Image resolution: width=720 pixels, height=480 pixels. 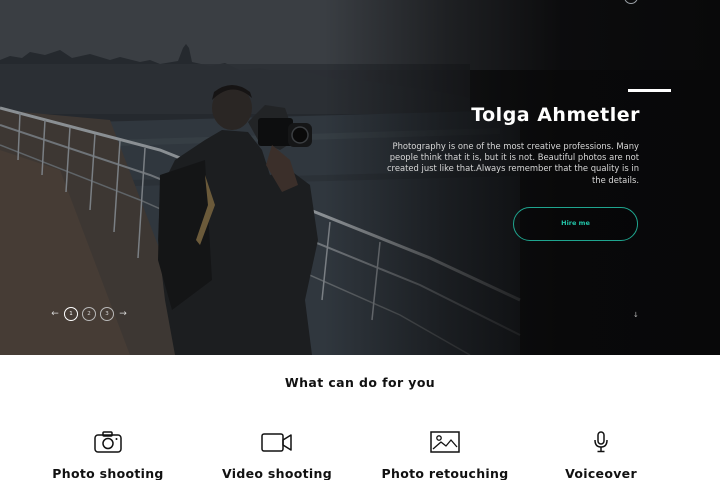 What do you see at coordinates (649, 90) in the screenshot?
I see `title-accent-line` at bounding box center [649, 90].